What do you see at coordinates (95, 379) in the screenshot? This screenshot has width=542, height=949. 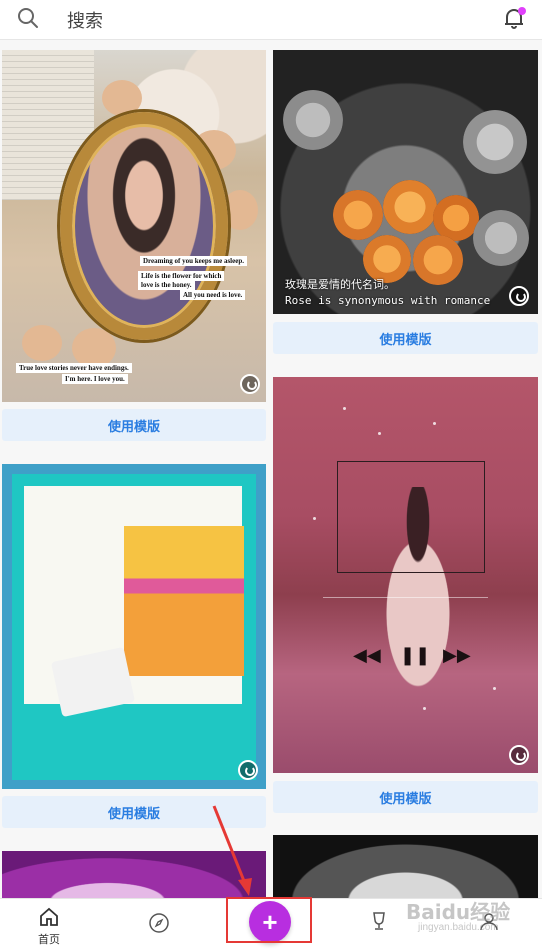 I see `caption: I'm here. I love you.` at bounding box center [95, 379].